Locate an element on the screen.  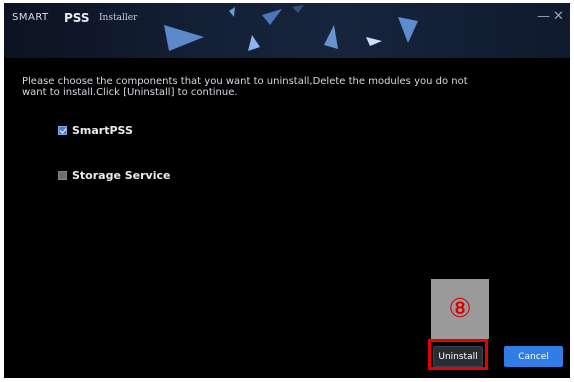
checkbox-checked-icon is located at coordinates (62, 130).